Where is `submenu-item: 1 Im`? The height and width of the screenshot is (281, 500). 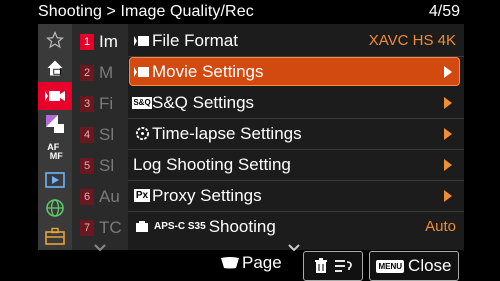
submenu-item: 1 Im is located at coordinates (100, 42).